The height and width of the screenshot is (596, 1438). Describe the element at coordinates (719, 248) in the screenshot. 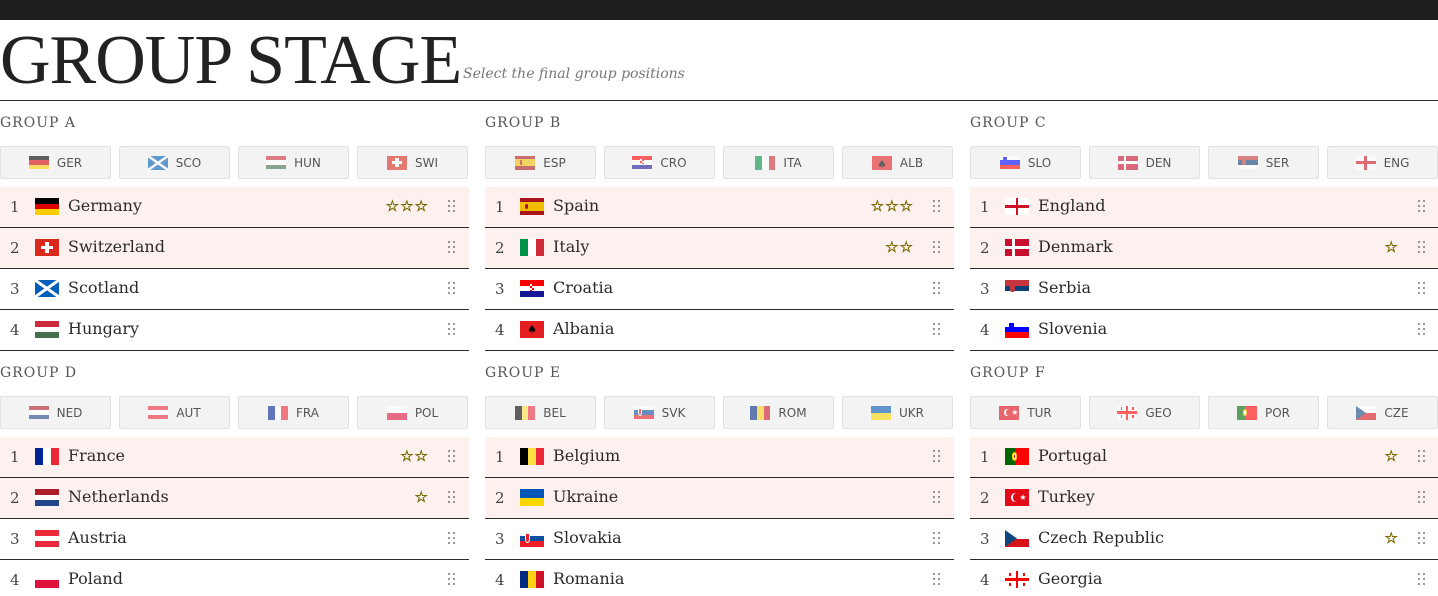

I see `standings-row: 2 Italy ☆☆` at that location.